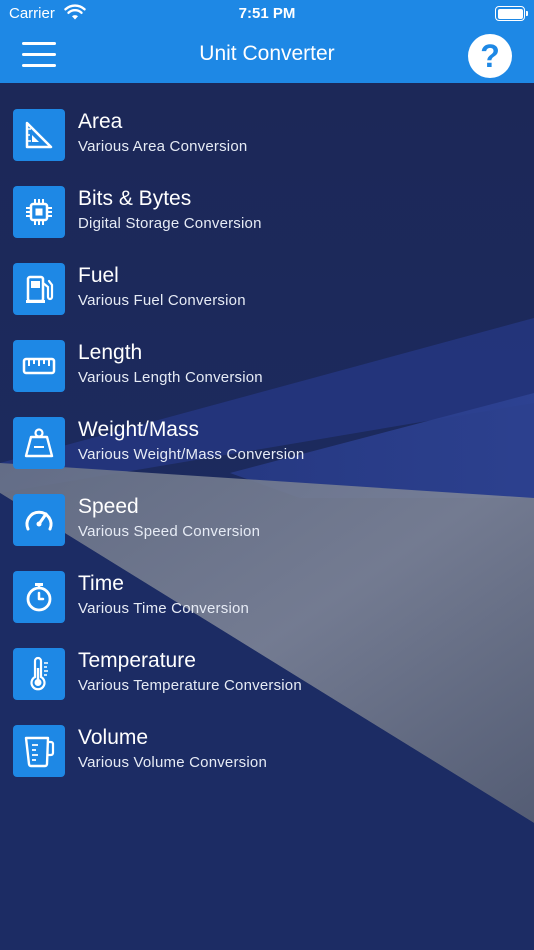 Image resolution: width=534 pixels, height=950 pixels. Describe the element at coordinates (135, 198) in the screenshot. I see `item-title: Bits & Bytes` at that location.